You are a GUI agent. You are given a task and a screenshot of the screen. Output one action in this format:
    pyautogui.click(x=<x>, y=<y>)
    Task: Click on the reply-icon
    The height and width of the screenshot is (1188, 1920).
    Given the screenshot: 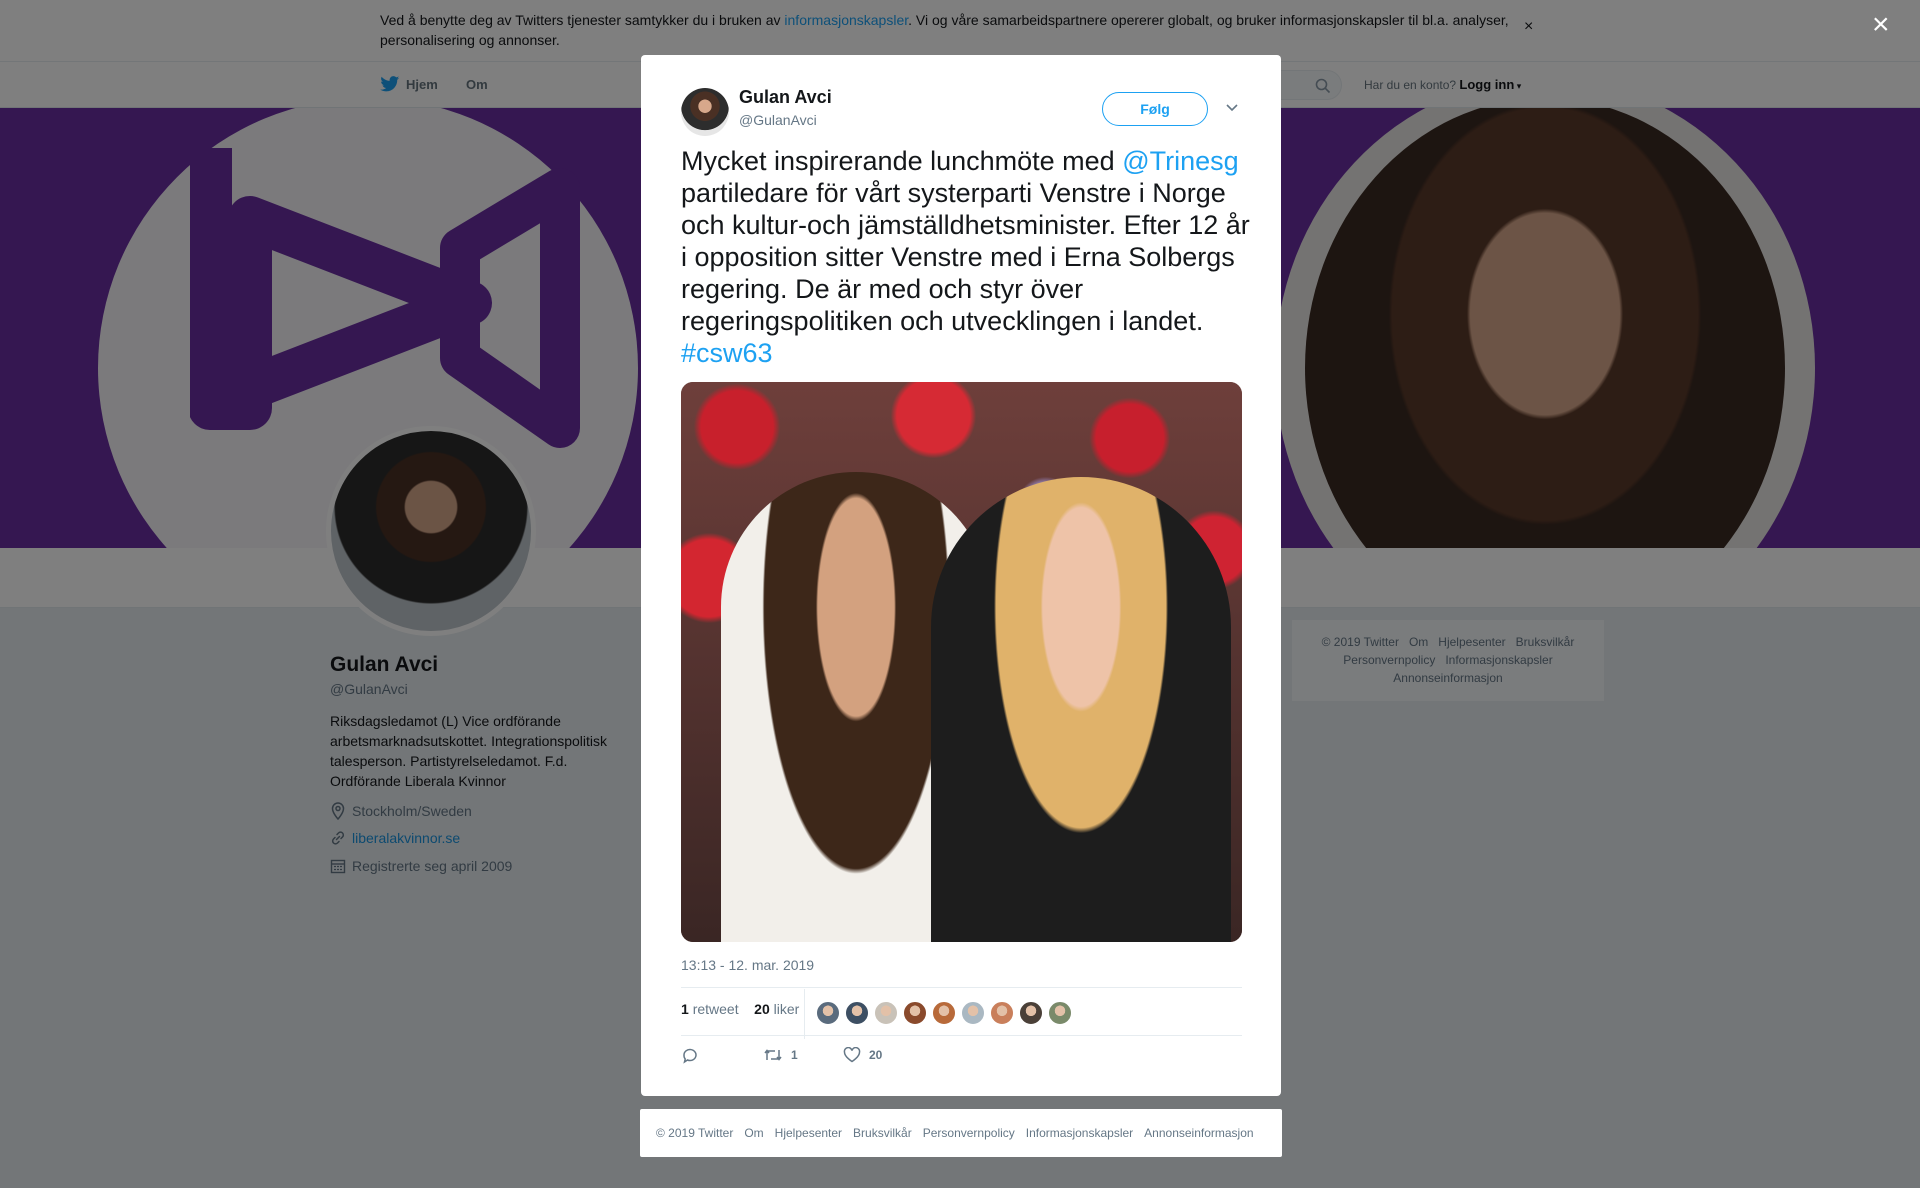 What is the action you would take?
    pyautogui.click(x=690, y=1056)
    